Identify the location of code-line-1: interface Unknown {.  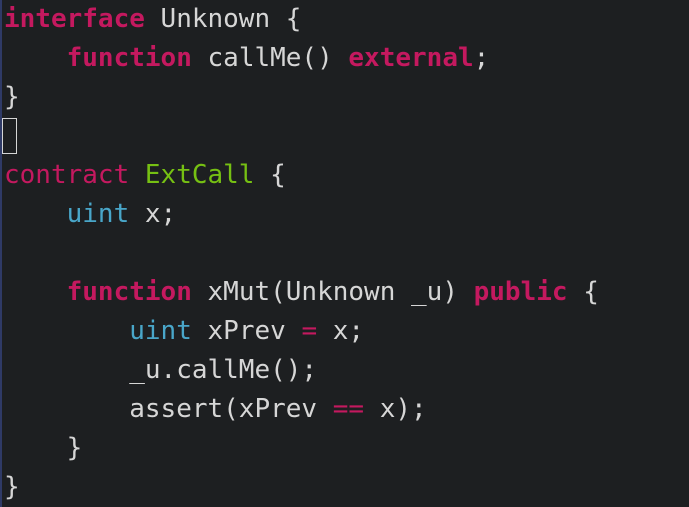
(301, 19).